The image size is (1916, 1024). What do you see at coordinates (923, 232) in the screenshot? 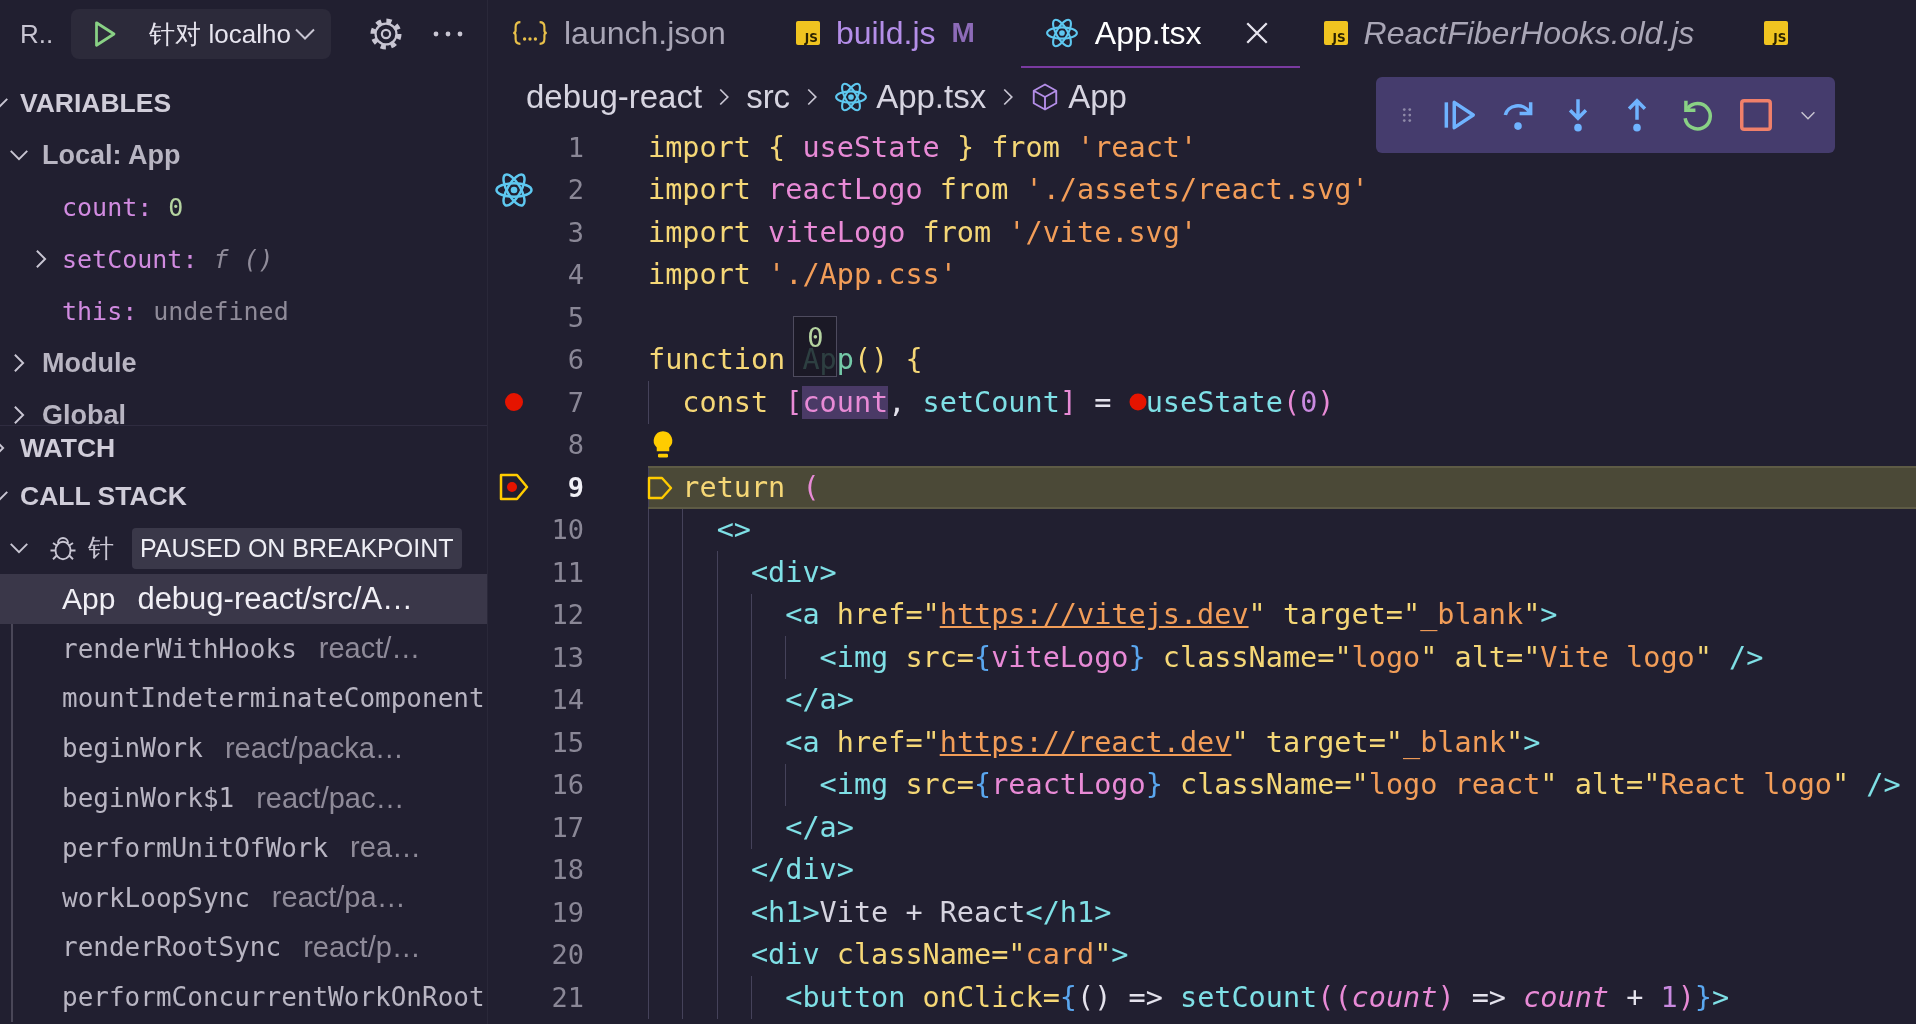
I see `code-line: import viteLogo from '/vite.svg'` at bounding box center [923, 232].